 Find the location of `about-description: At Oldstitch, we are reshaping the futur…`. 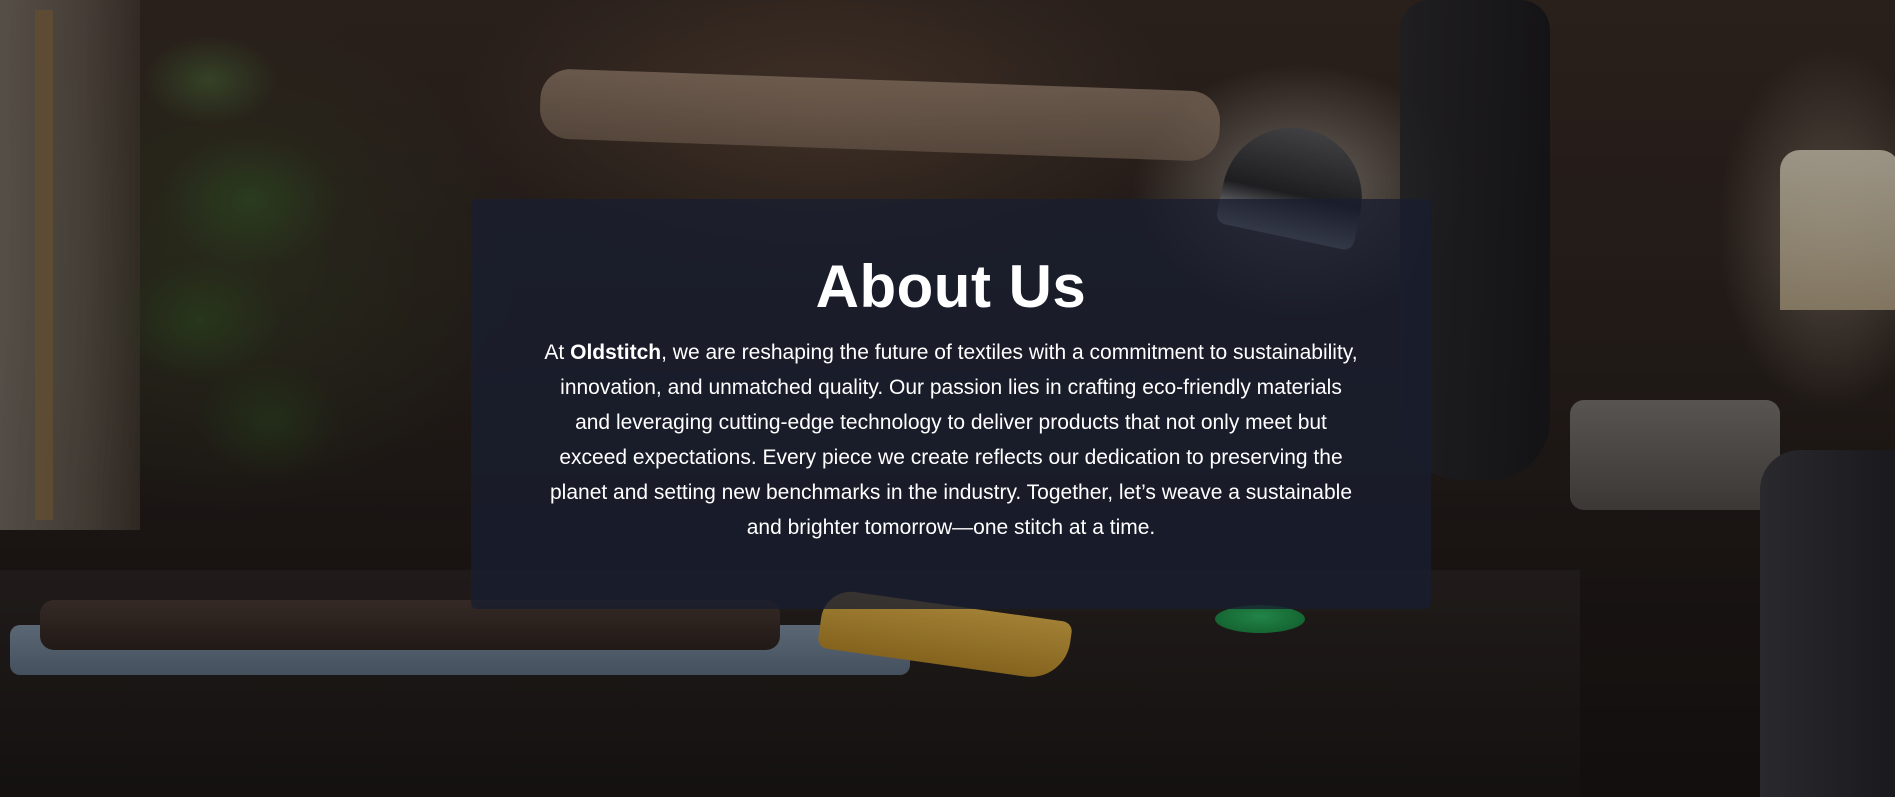

about-description: At Oldstitch, we are reshaping the futur… is located at coordinates (951, 440).